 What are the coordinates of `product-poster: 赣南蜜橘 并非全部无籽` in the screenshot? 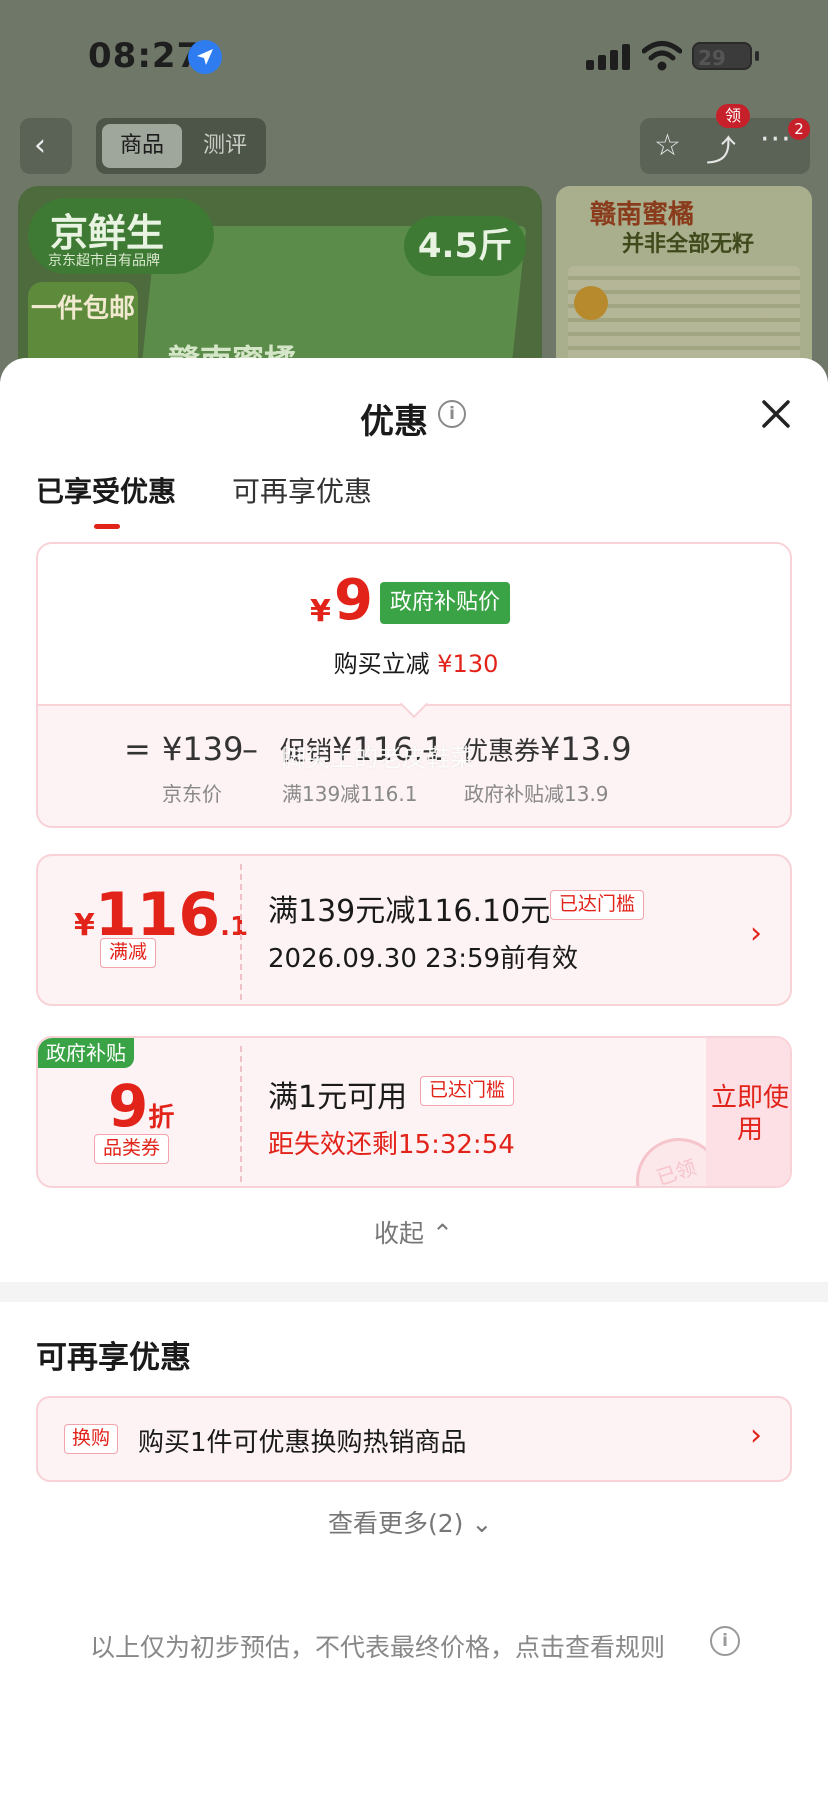 It's located at (684, 286).